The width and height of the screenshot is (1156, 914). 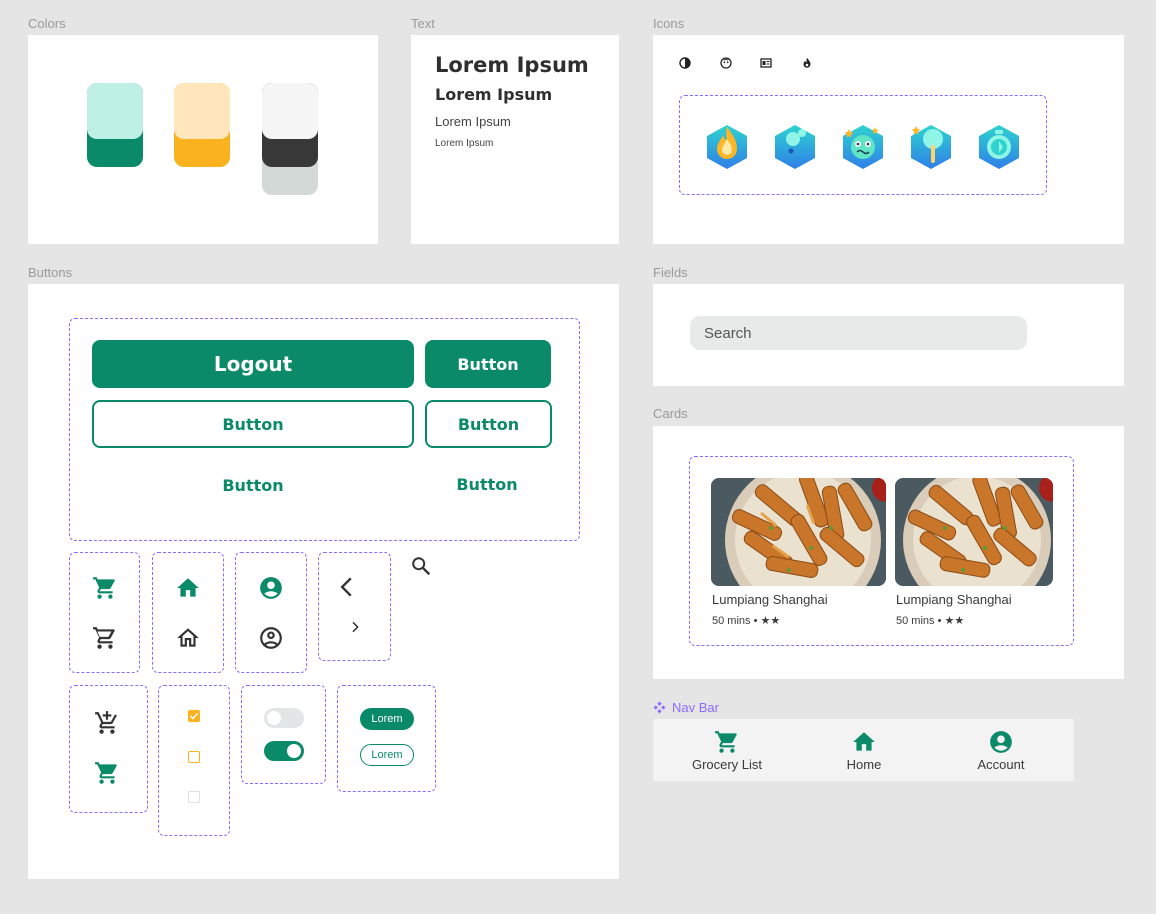 I want to click on neutral-light-swatch, so click(x=290, y=111).